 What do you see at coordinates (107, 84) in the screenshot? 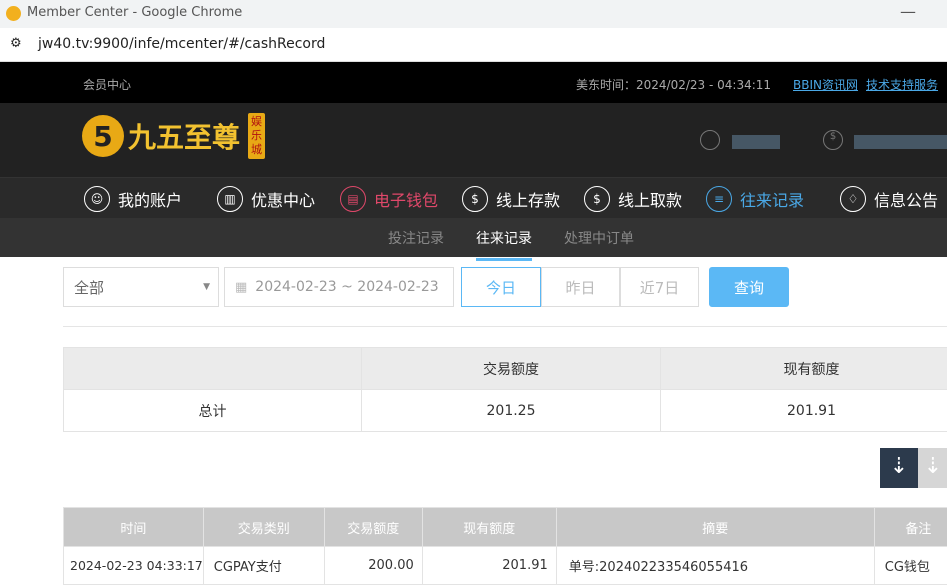
I see `member-center-label: 会员中心` at bounding box center [107, 84].